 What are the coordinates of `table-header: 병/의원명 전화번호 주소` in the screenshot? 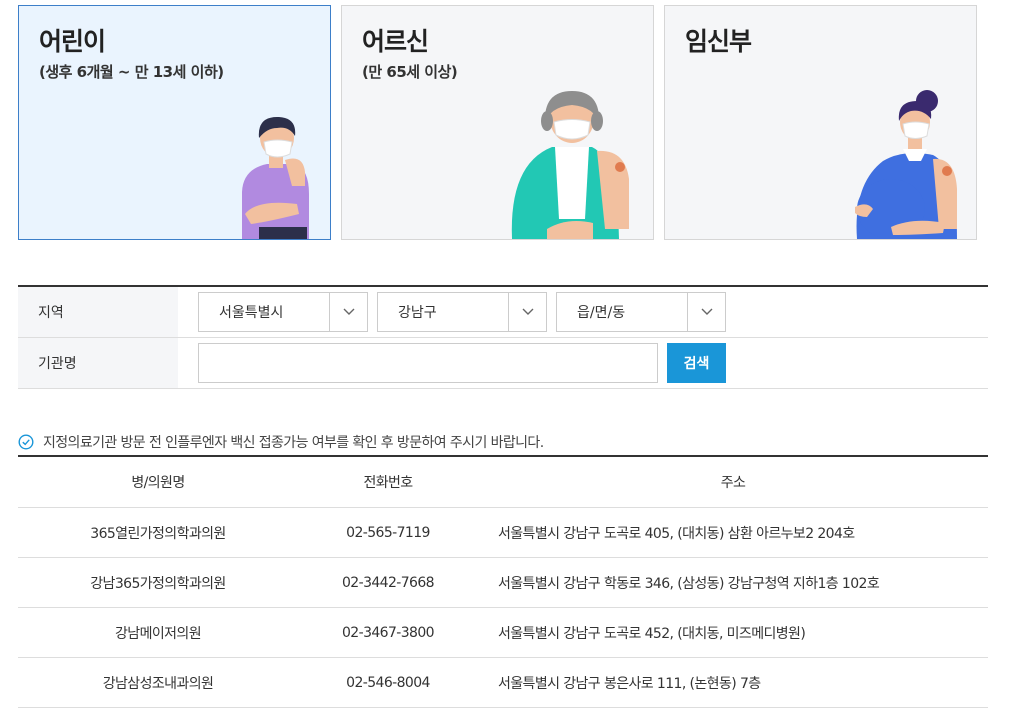 It's located at (503, 482).